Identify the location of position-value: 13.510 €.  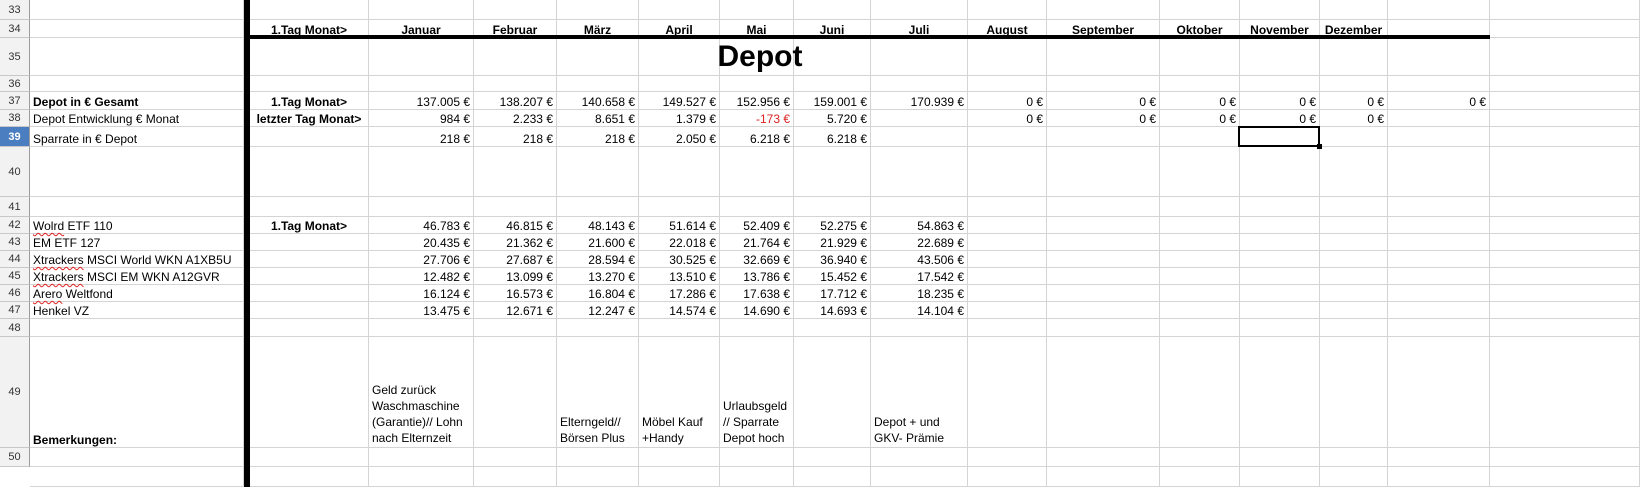
(679, 276).